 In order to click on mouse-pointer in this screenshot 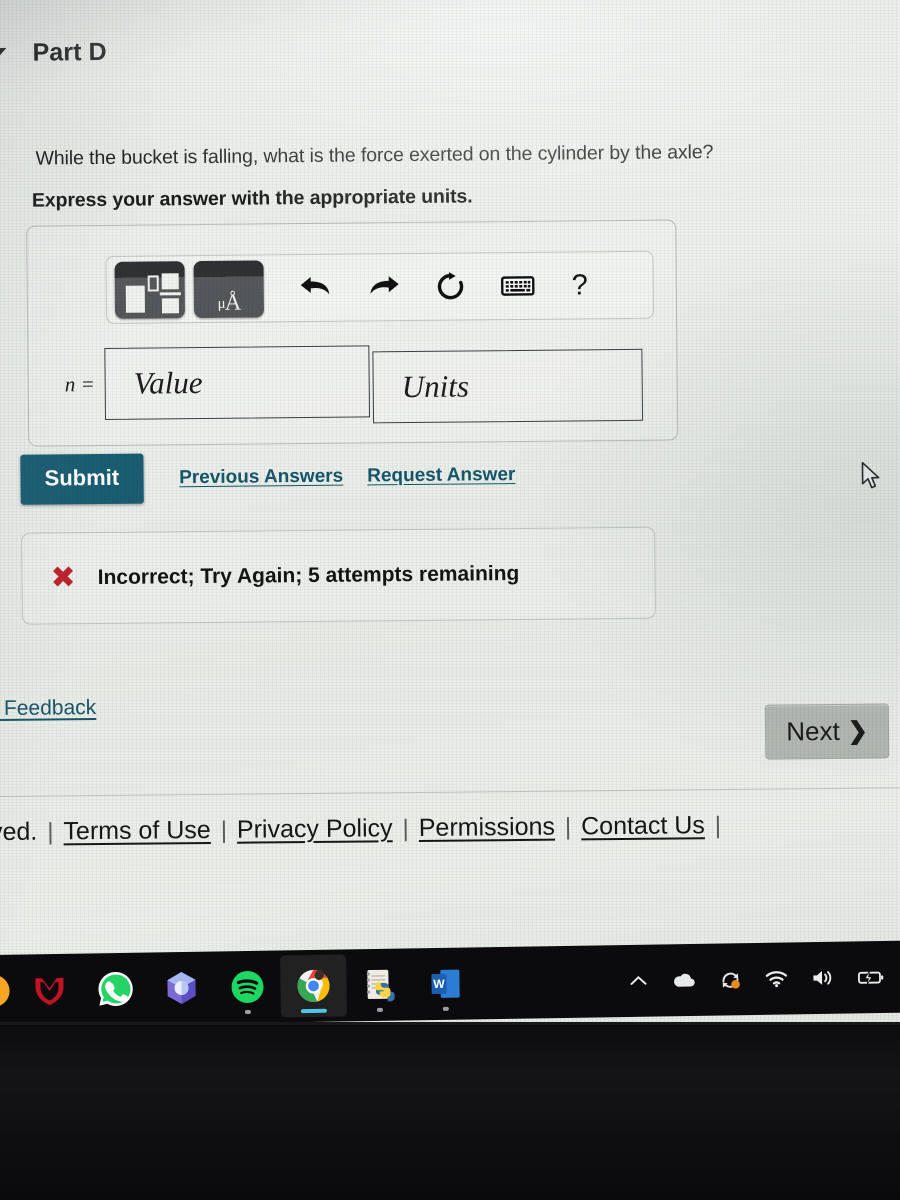, I will do `click(871, 476)`.